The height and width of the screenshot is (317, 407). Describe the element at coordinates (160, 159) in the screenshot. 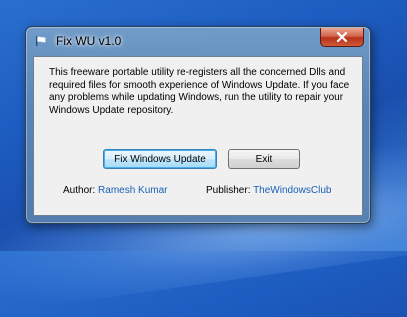

I see `fix-windows-update-button: Fix Windows Update` at that location.